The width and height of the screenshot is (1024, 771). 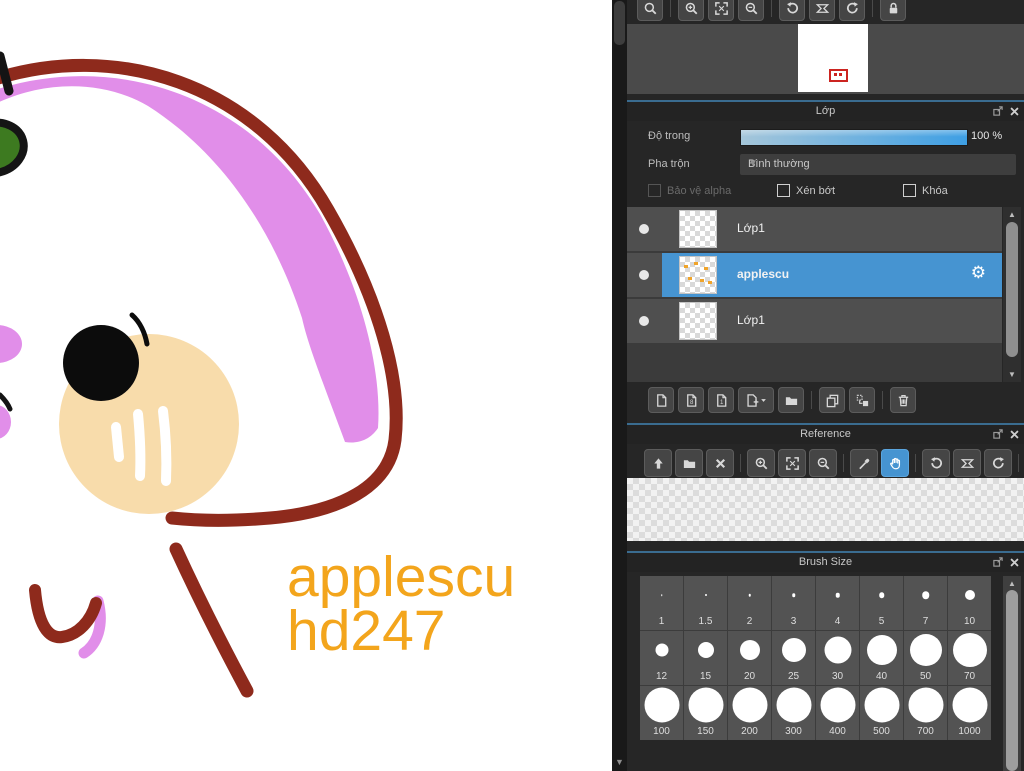 What do you see at coordinates (969, 621) in the screenshot?
I see `brush-size-label: 10` at bounding box center [969, 621].